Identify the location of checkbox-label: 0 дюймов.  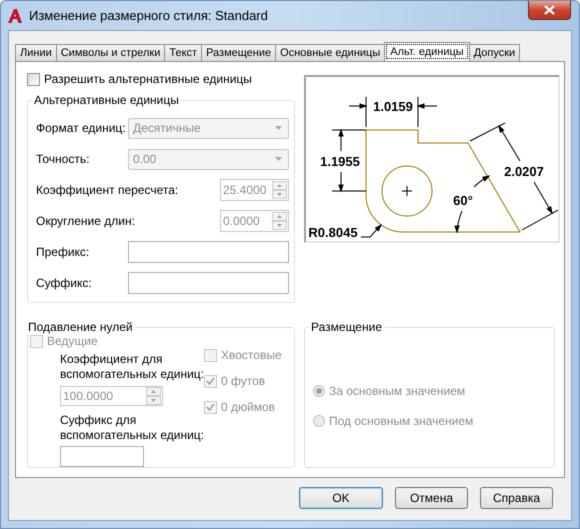
(248, 407).